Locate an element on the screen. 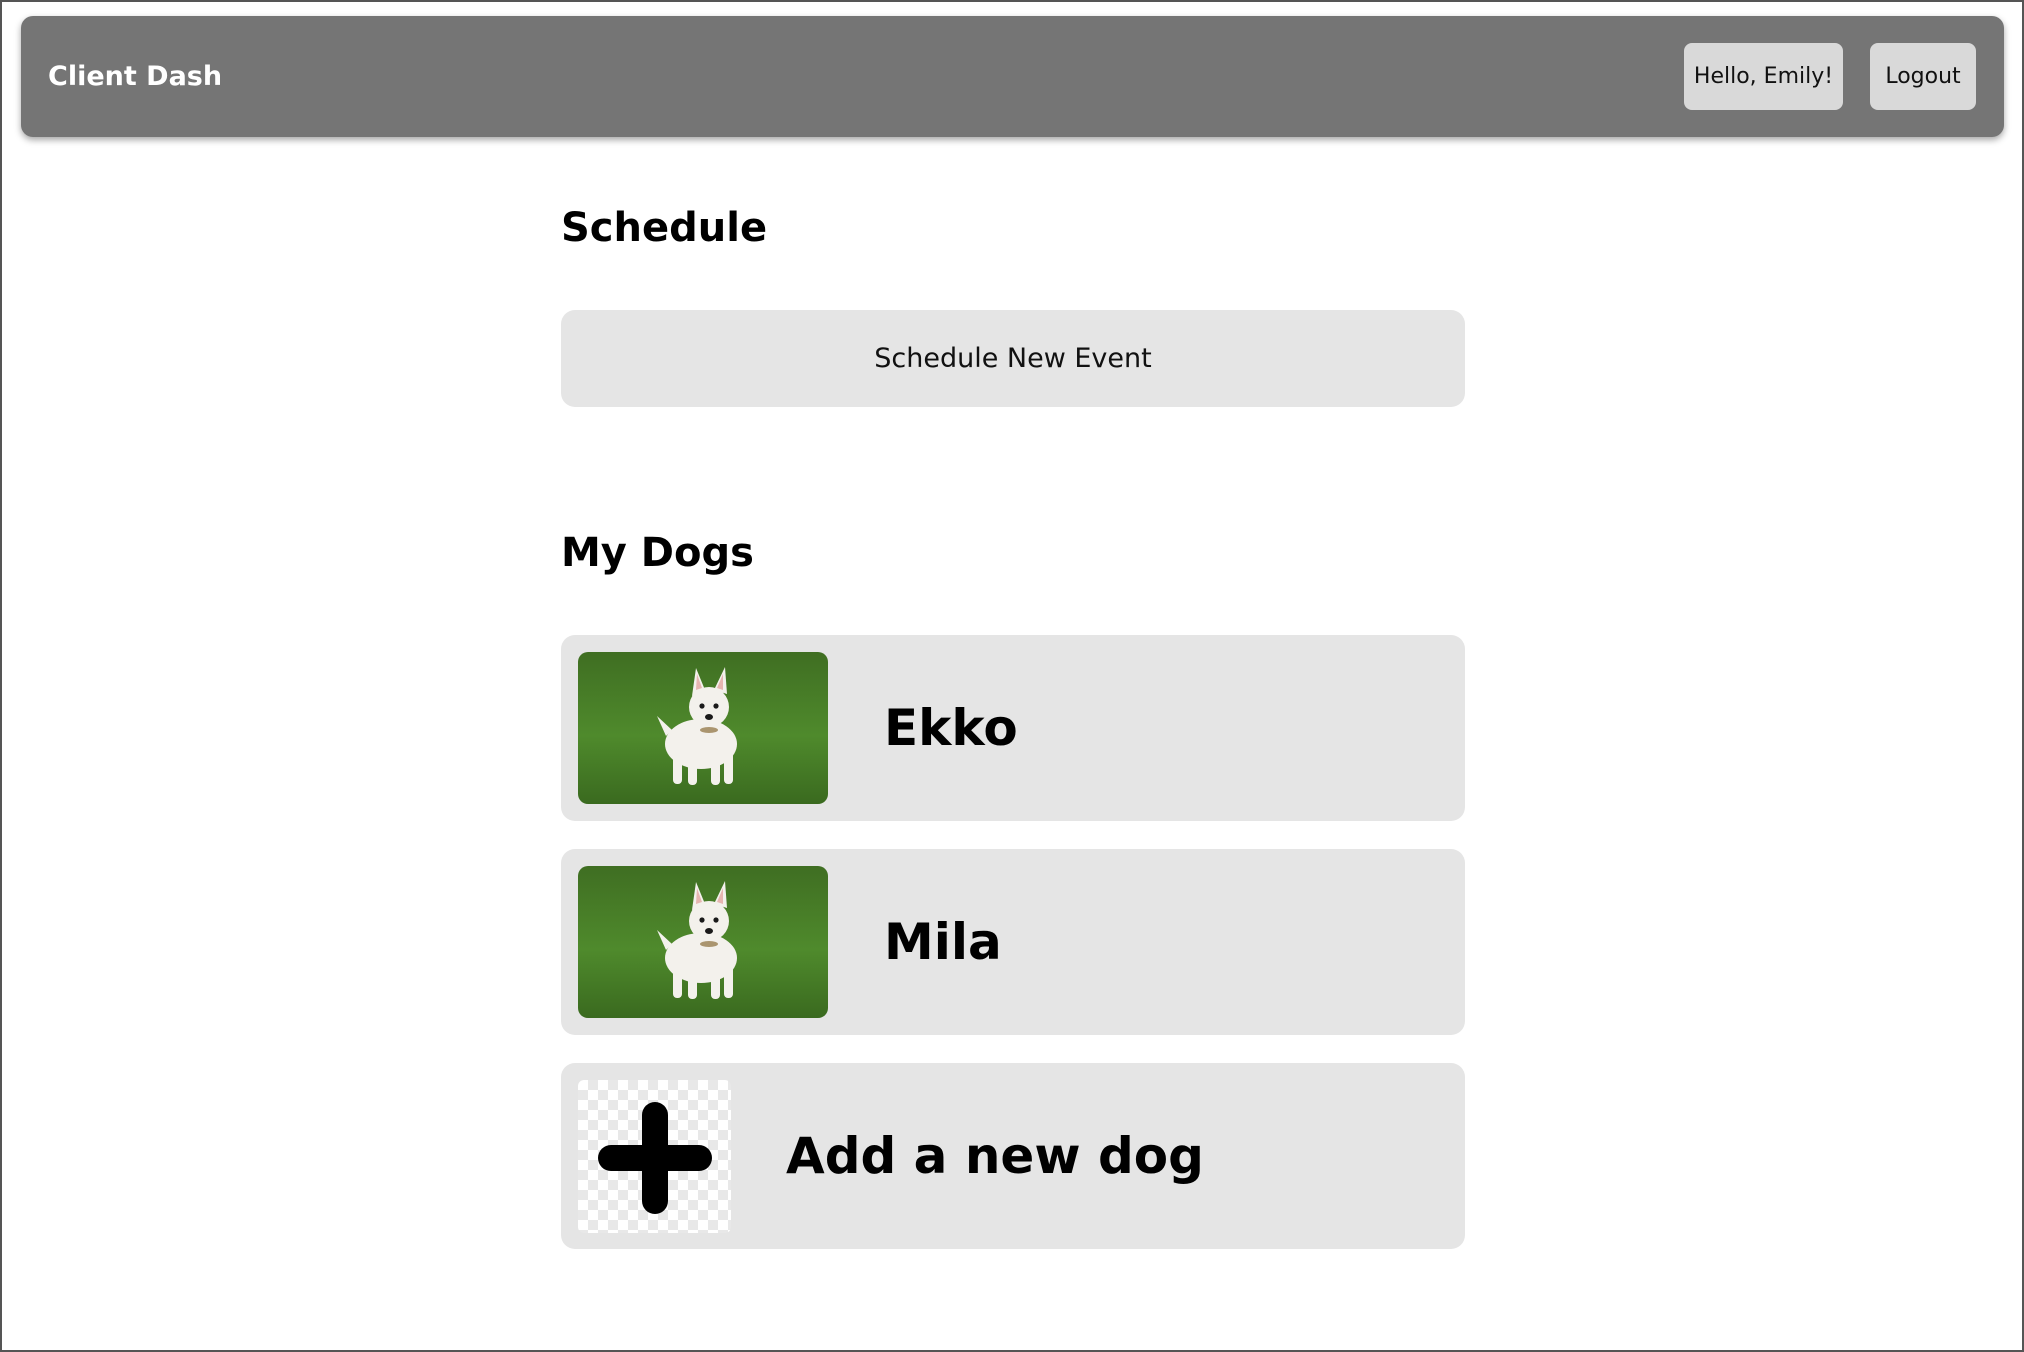 This screenshot has height=1352, width=2024. brand-title: Client Dash is located at coordinates (135, 76).